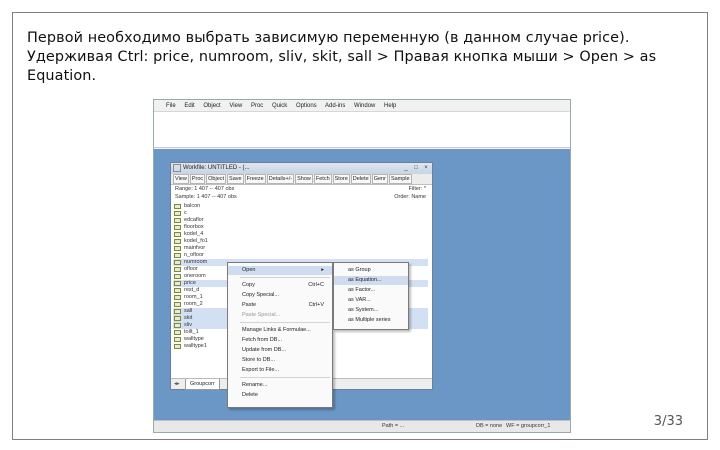  Describe the element at coordinates (235, 106) in the screenshot. I see `menu-view: View` at that location.